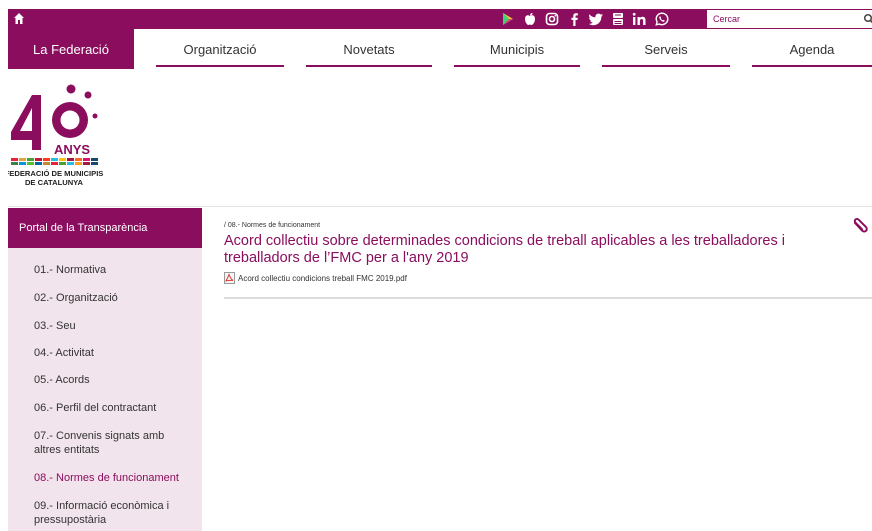 This screenshot has height=531, width=872. What do you see at coordinates (229, 278) in the screenshot?
I see `pdf-file-icon` at bounding box center [229, 278].